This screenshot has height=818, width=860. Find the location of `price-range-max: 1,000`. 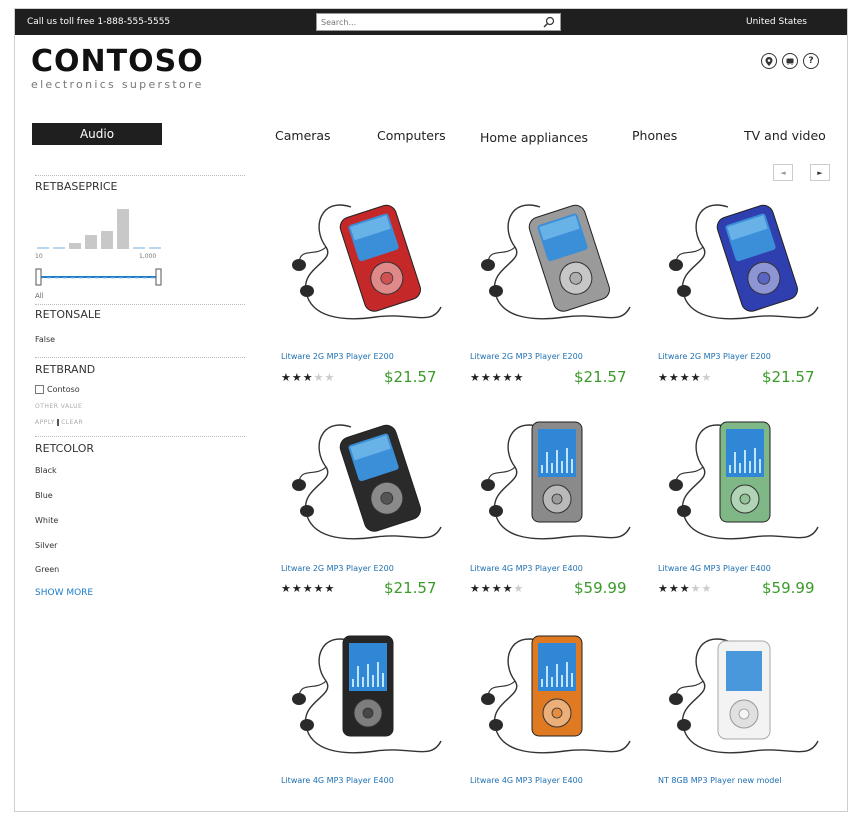

price-range-max: 1,000 is located at coordinates (148, 256).